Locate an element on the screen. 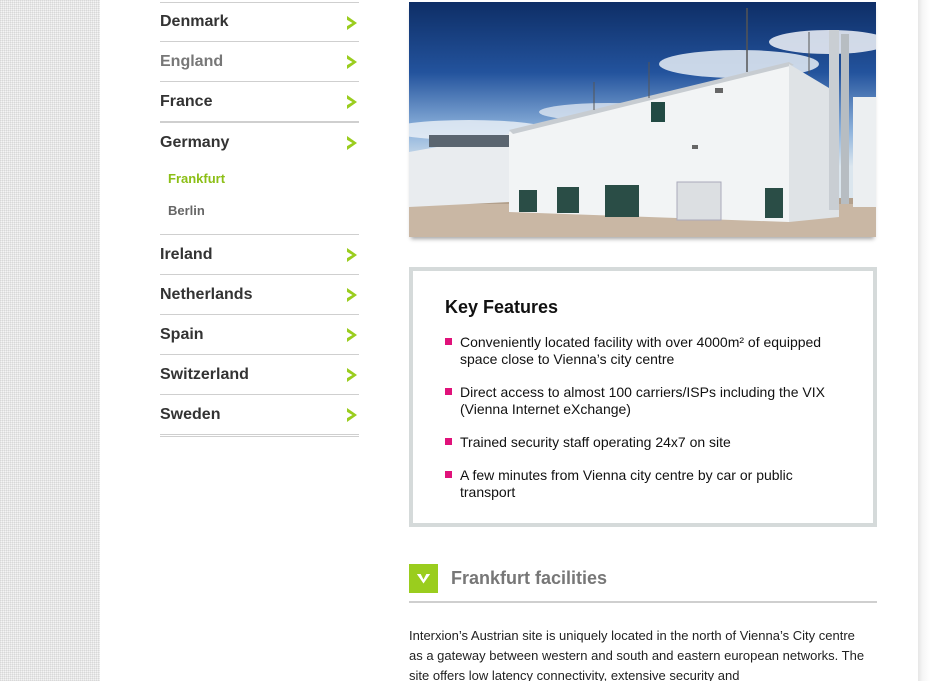  nav-item-label: Germany is located at coordinates (195, 142).